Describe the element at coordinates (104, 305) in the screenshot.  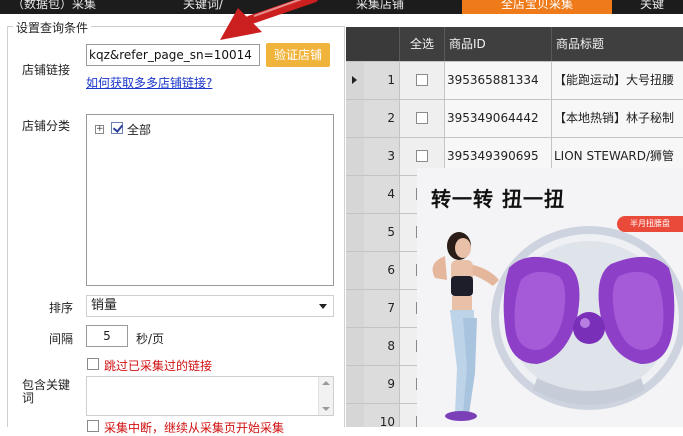
I see `sort-select-value: 销量` at that location.